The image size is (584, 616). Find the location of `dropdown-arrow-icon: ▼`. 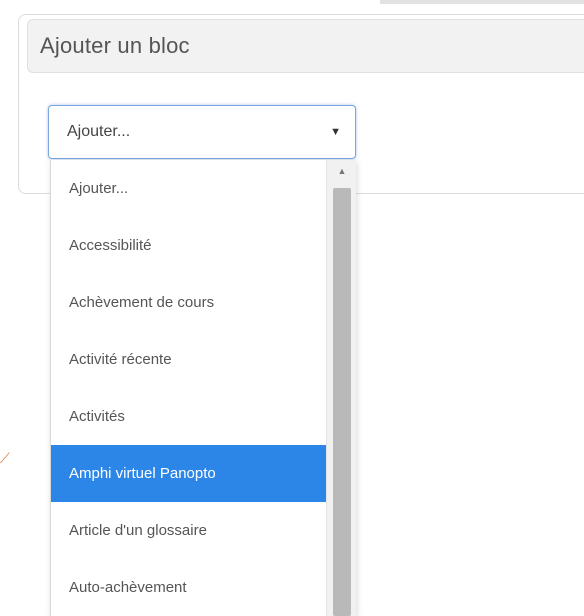

dropdown-arrow-icon: ▼ is located at coordinates (335, 132).